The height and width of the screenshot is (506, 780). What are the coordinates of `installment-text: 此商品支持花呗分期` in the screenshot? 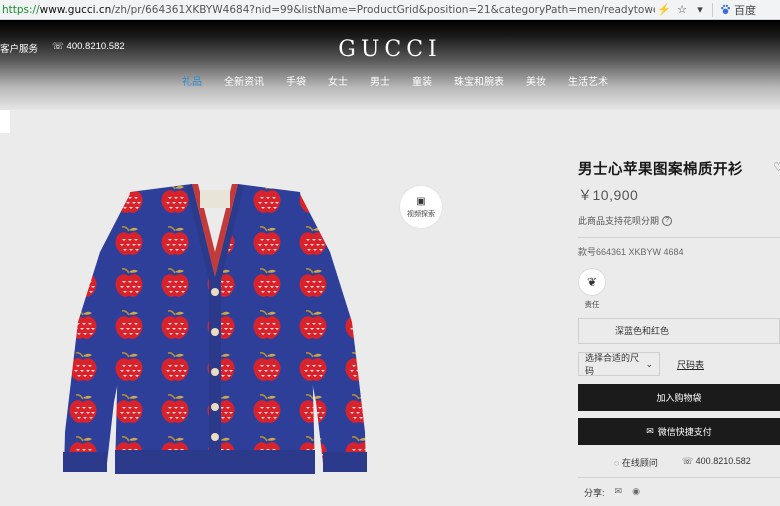 It's located at (619, 221).